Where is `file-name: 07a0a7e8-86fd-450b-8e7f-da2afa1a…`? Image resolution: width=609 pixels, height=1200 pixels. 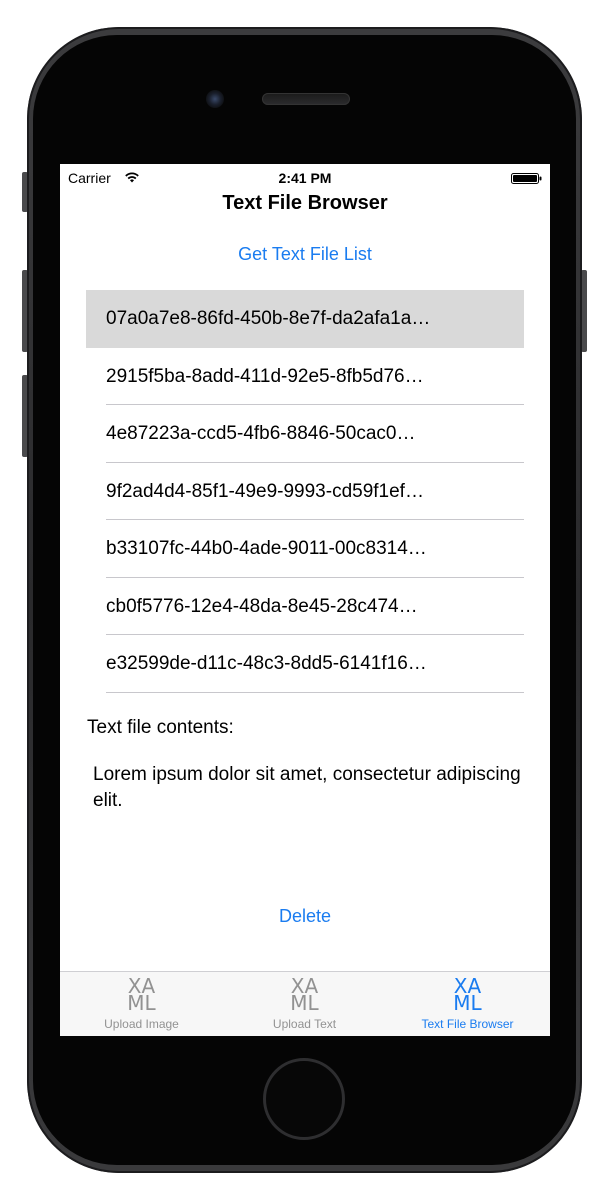 file-name: 07a0a7e8-86fd-450b-8e7f-da2afa1a… is located at coordinates (268, 318).